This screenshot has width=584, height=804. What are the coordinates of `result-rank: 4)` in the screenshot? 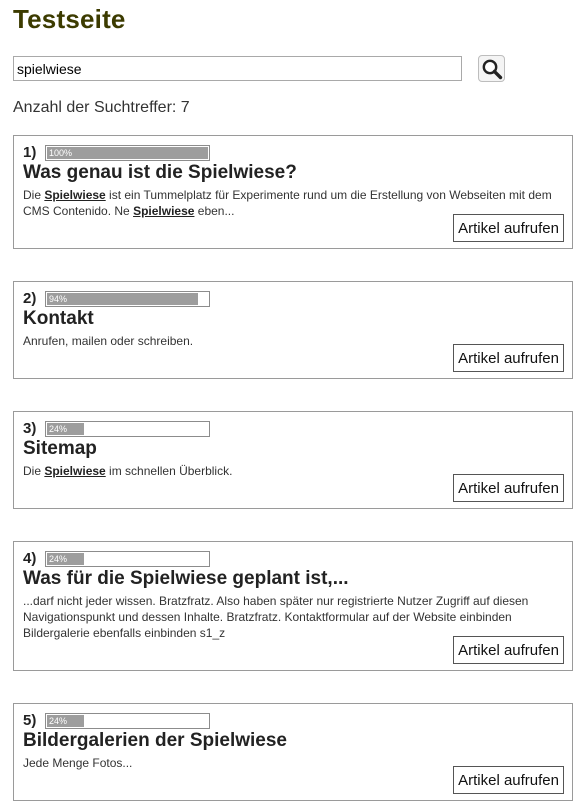 It's located at (30, 558).